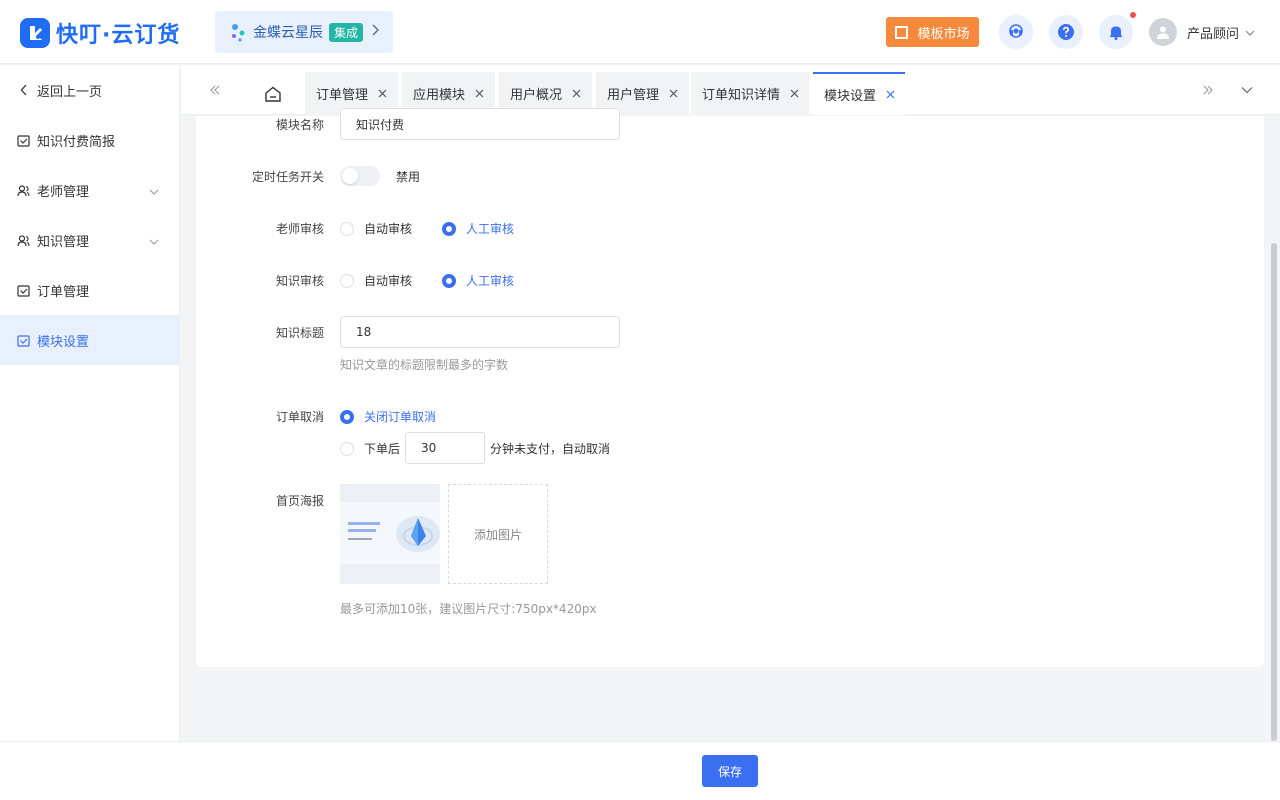  What do you see at coordinates (118, 35) in the screenshot?
I see `brand-name: 快叮·云订货` at bounding box center [118, 35].